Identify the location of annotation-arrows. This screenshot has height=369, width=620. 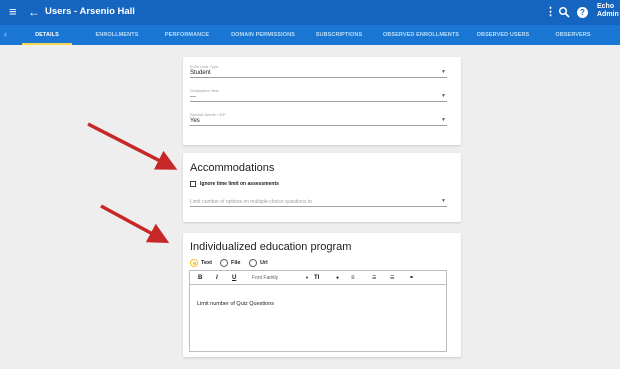
(132, 183).